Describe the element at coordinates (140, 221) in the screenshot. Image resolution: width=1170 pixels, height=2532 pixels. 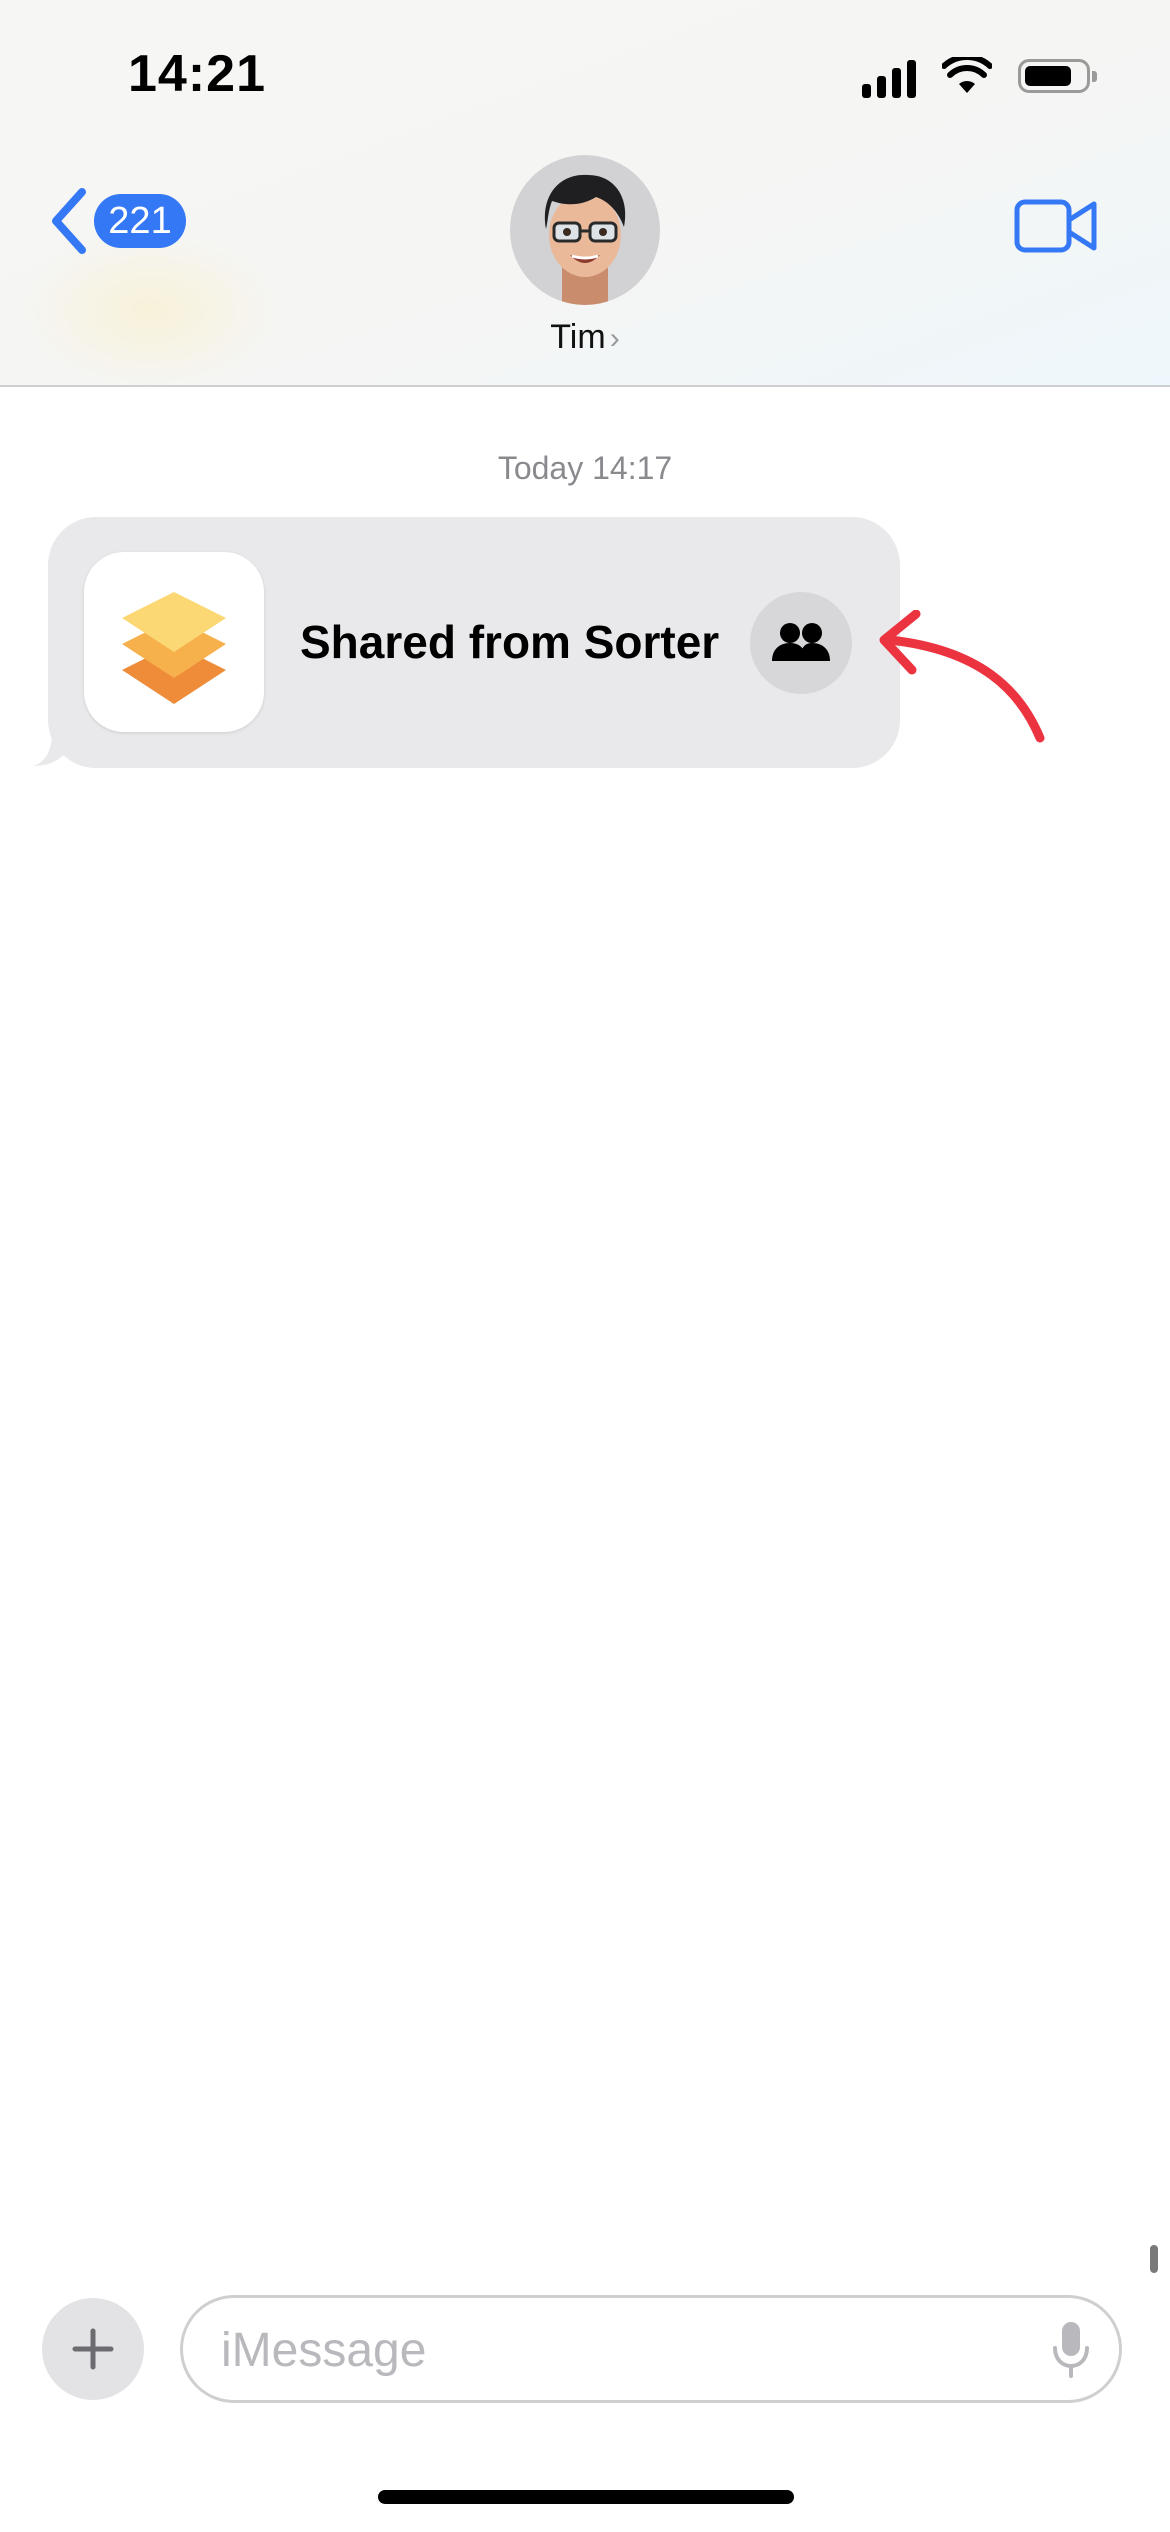
I see `unread-count-badge: 221` at that location.